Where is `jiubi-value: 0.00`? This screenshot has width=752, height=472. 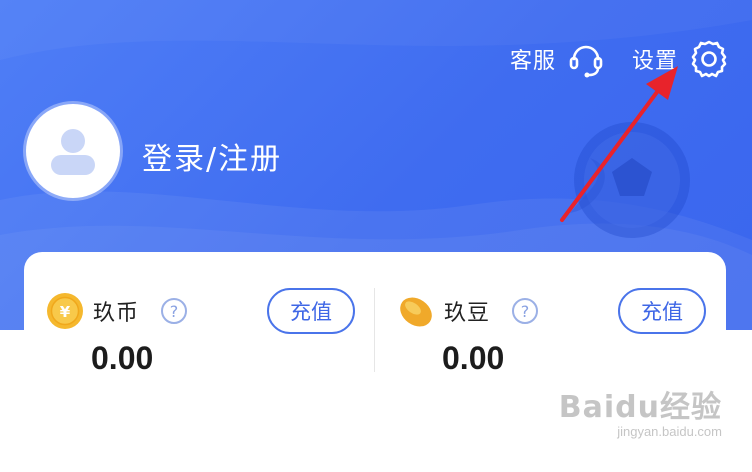 jiubi-value: 0.00 is located at coordinates (122, 358).